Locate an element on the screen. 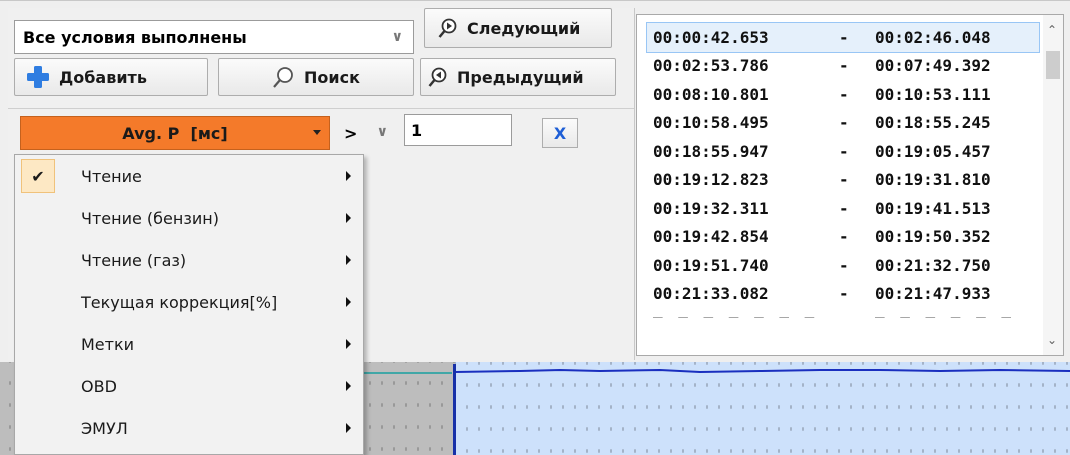  parameter-dropdown: Avg. P [мс] is located at coordinates (175, 133).